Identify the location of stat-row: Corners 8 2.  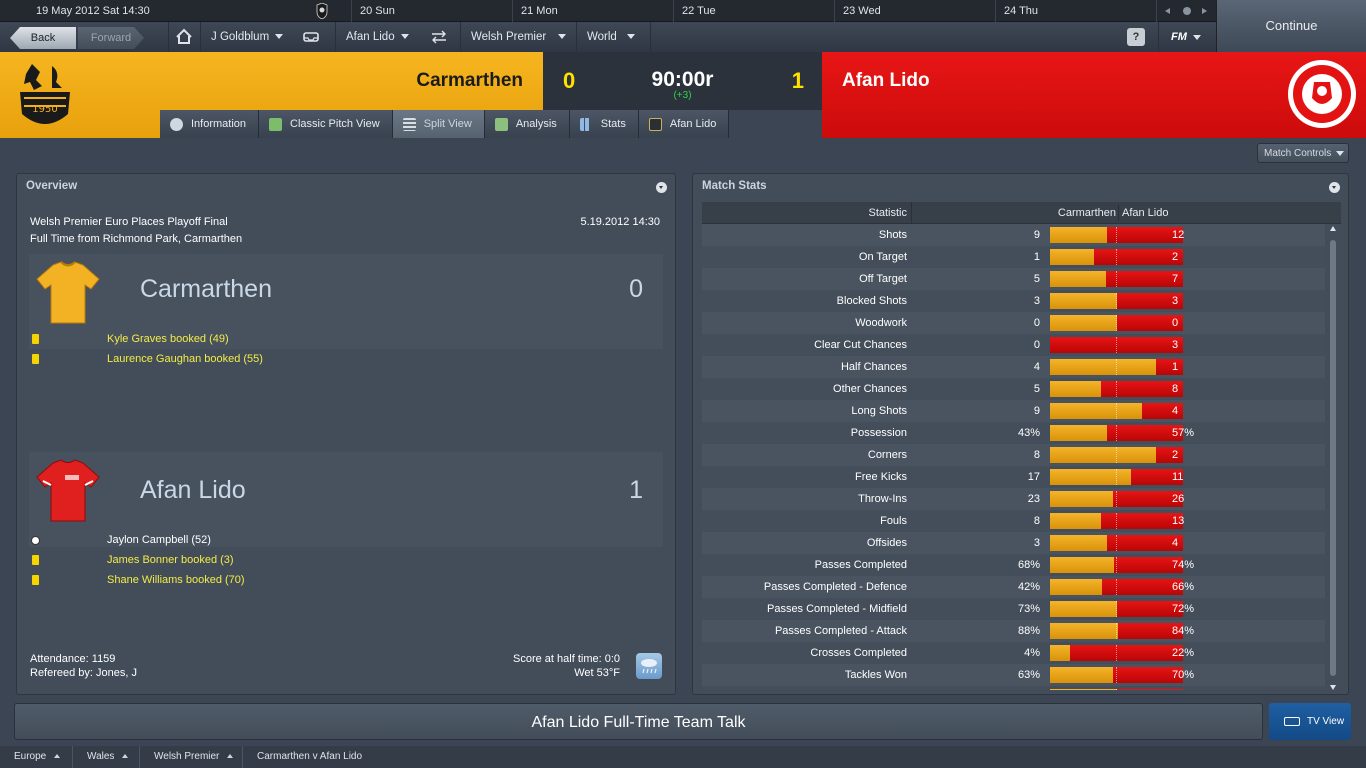
(1013, 455).